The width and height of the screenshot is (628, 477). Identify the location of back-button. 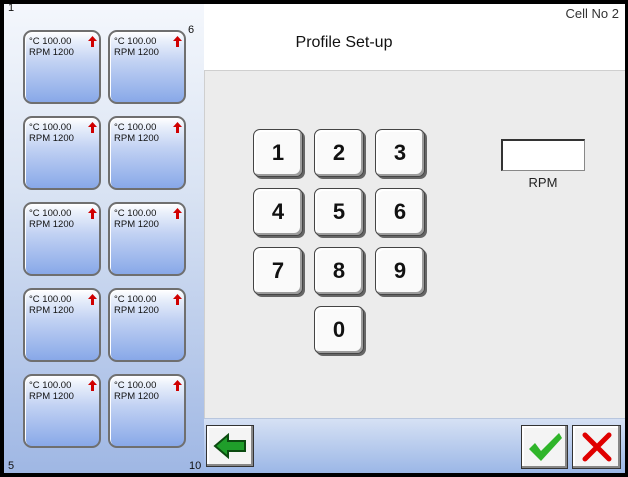
(230, 446).